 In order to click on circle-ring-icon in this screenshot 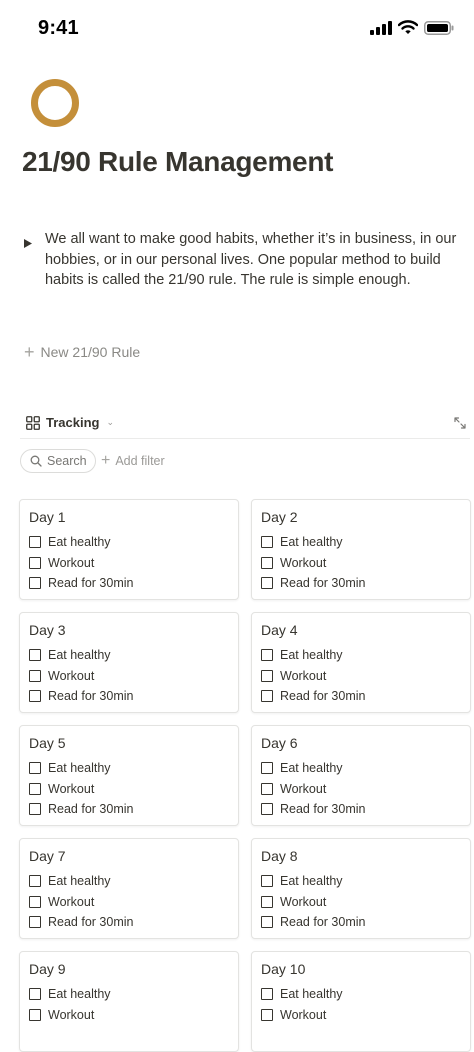, I will do `click(55, 103)`.